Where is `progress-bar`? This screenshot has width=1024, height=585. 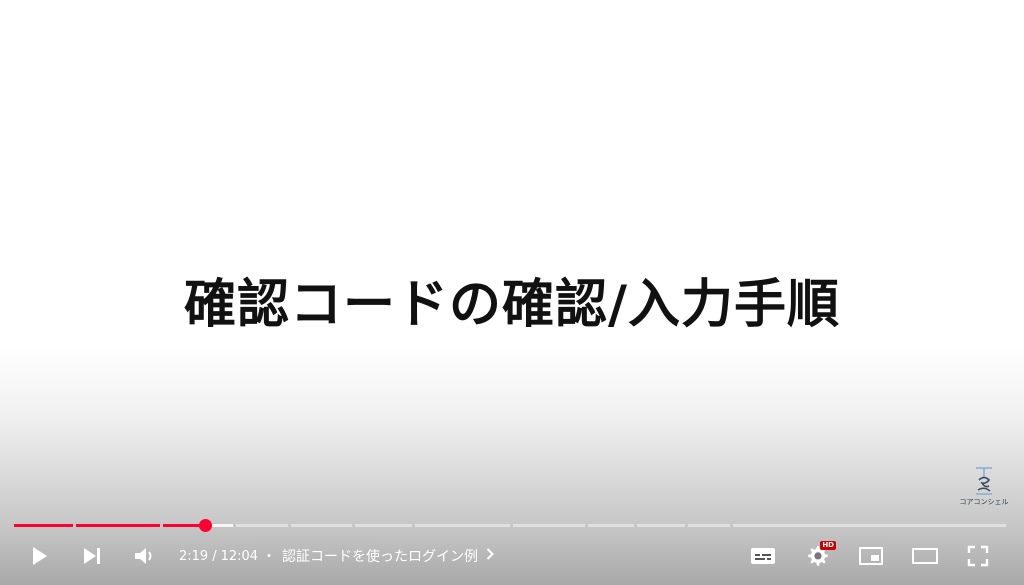 progress-bar is located at coordinates (510, 526).